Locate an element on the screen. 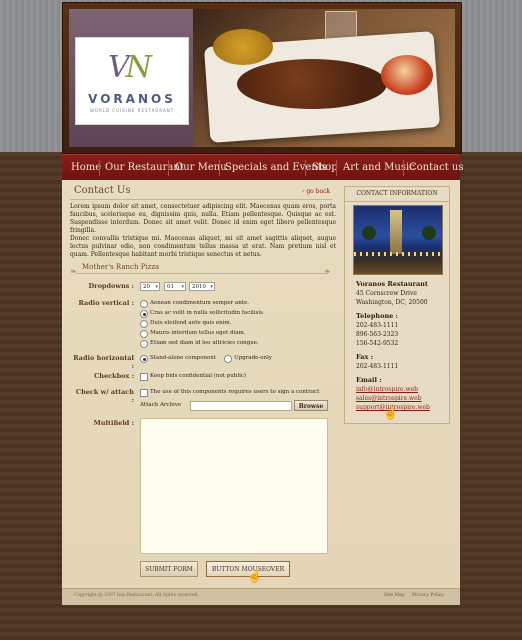 The width and height of the screenshot is (522, 640). restaurant-photo is located at coordinates (398, 240).